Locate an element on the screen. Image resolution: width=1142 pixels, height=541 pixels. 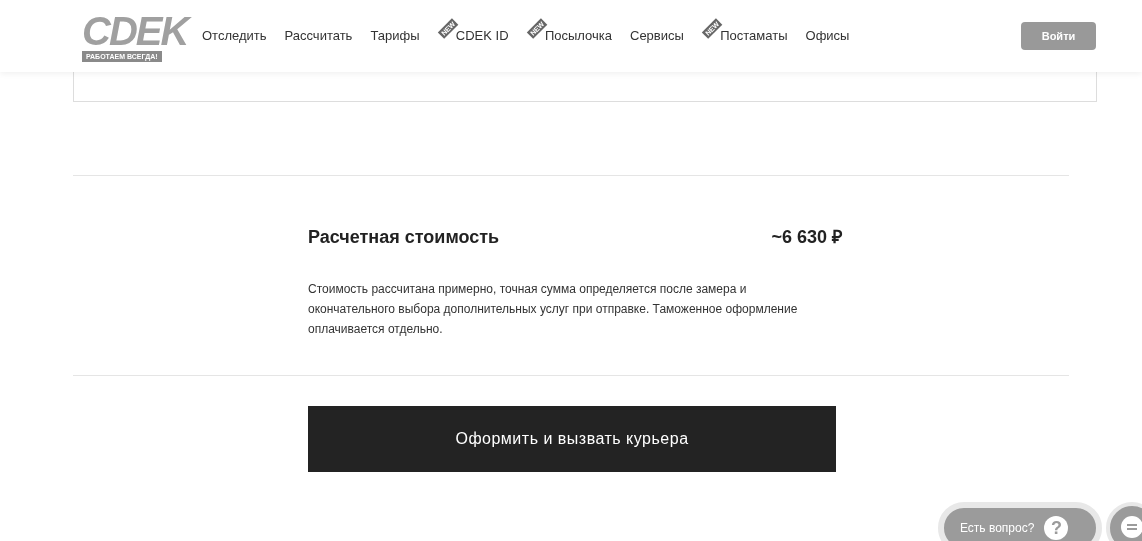
nav-link: Отследить is located at coordinates (234, 36).